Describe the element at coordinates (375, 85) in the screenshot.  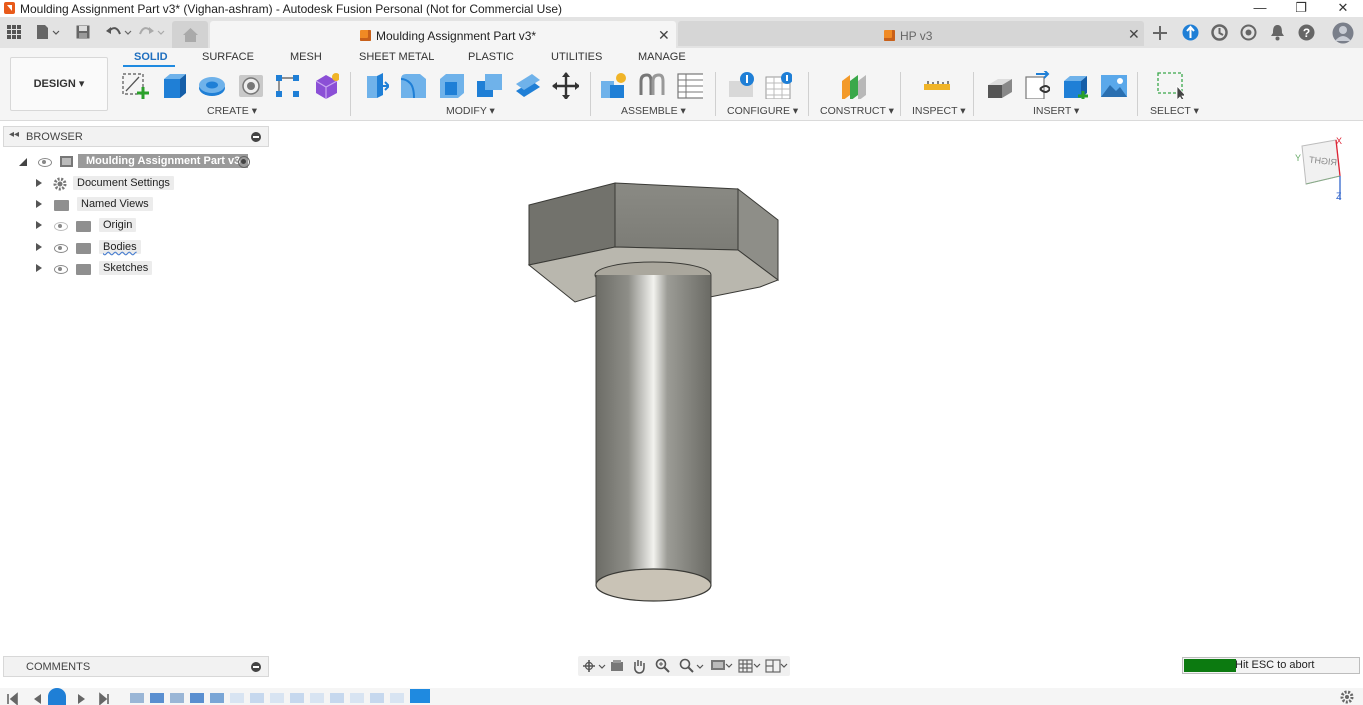
I see `press-pull-icon` at that location.